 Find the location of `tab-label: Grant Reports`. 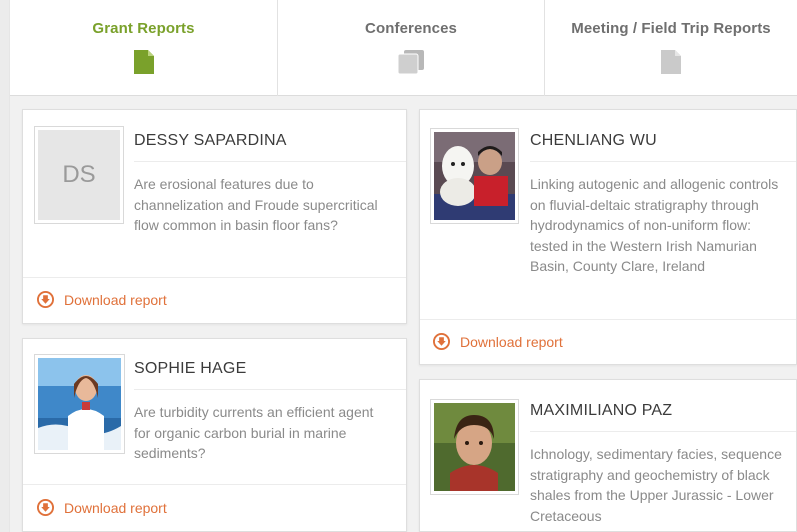

tab-label: Grant Reports is located at coordinates (143, 28).